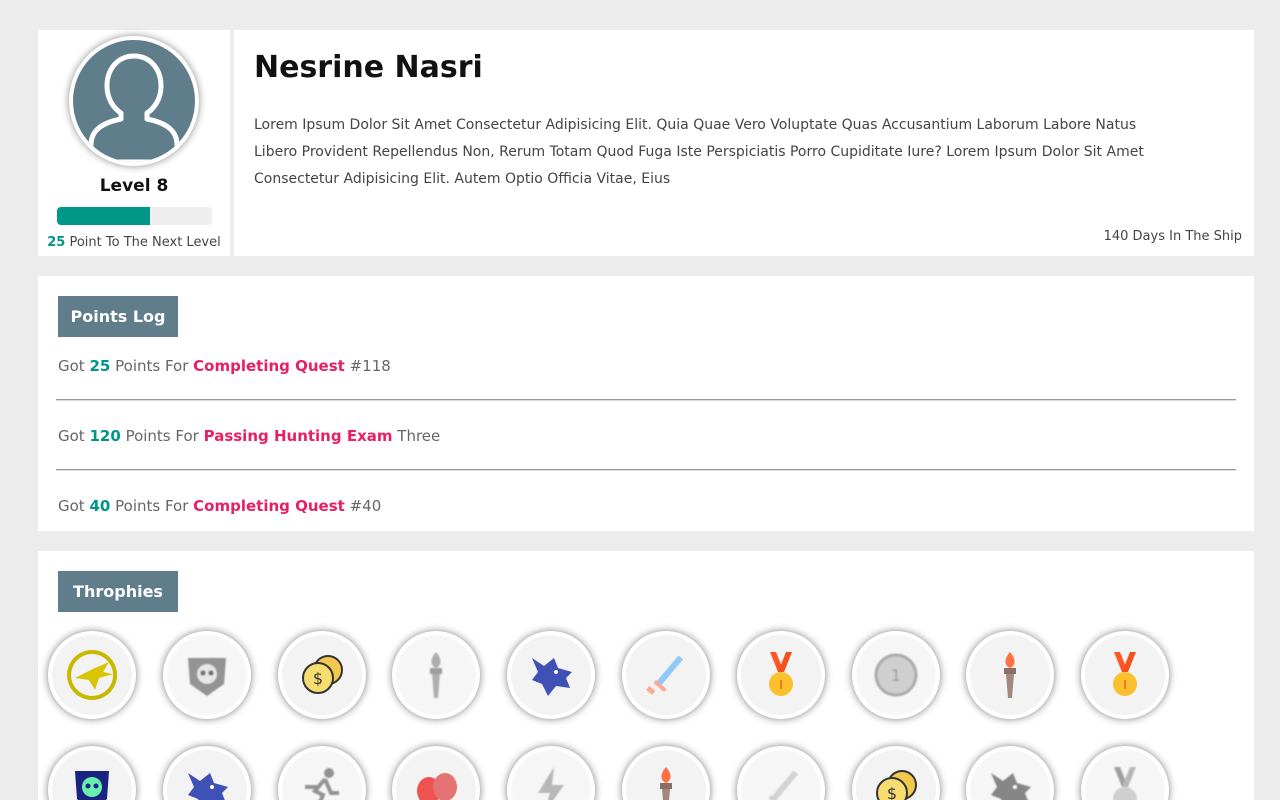 The height and width of the screenshot is (800, 1280). I want to click on profile-avatar-card: Level 8 25 Point To The Next Level, so click(134, 143).